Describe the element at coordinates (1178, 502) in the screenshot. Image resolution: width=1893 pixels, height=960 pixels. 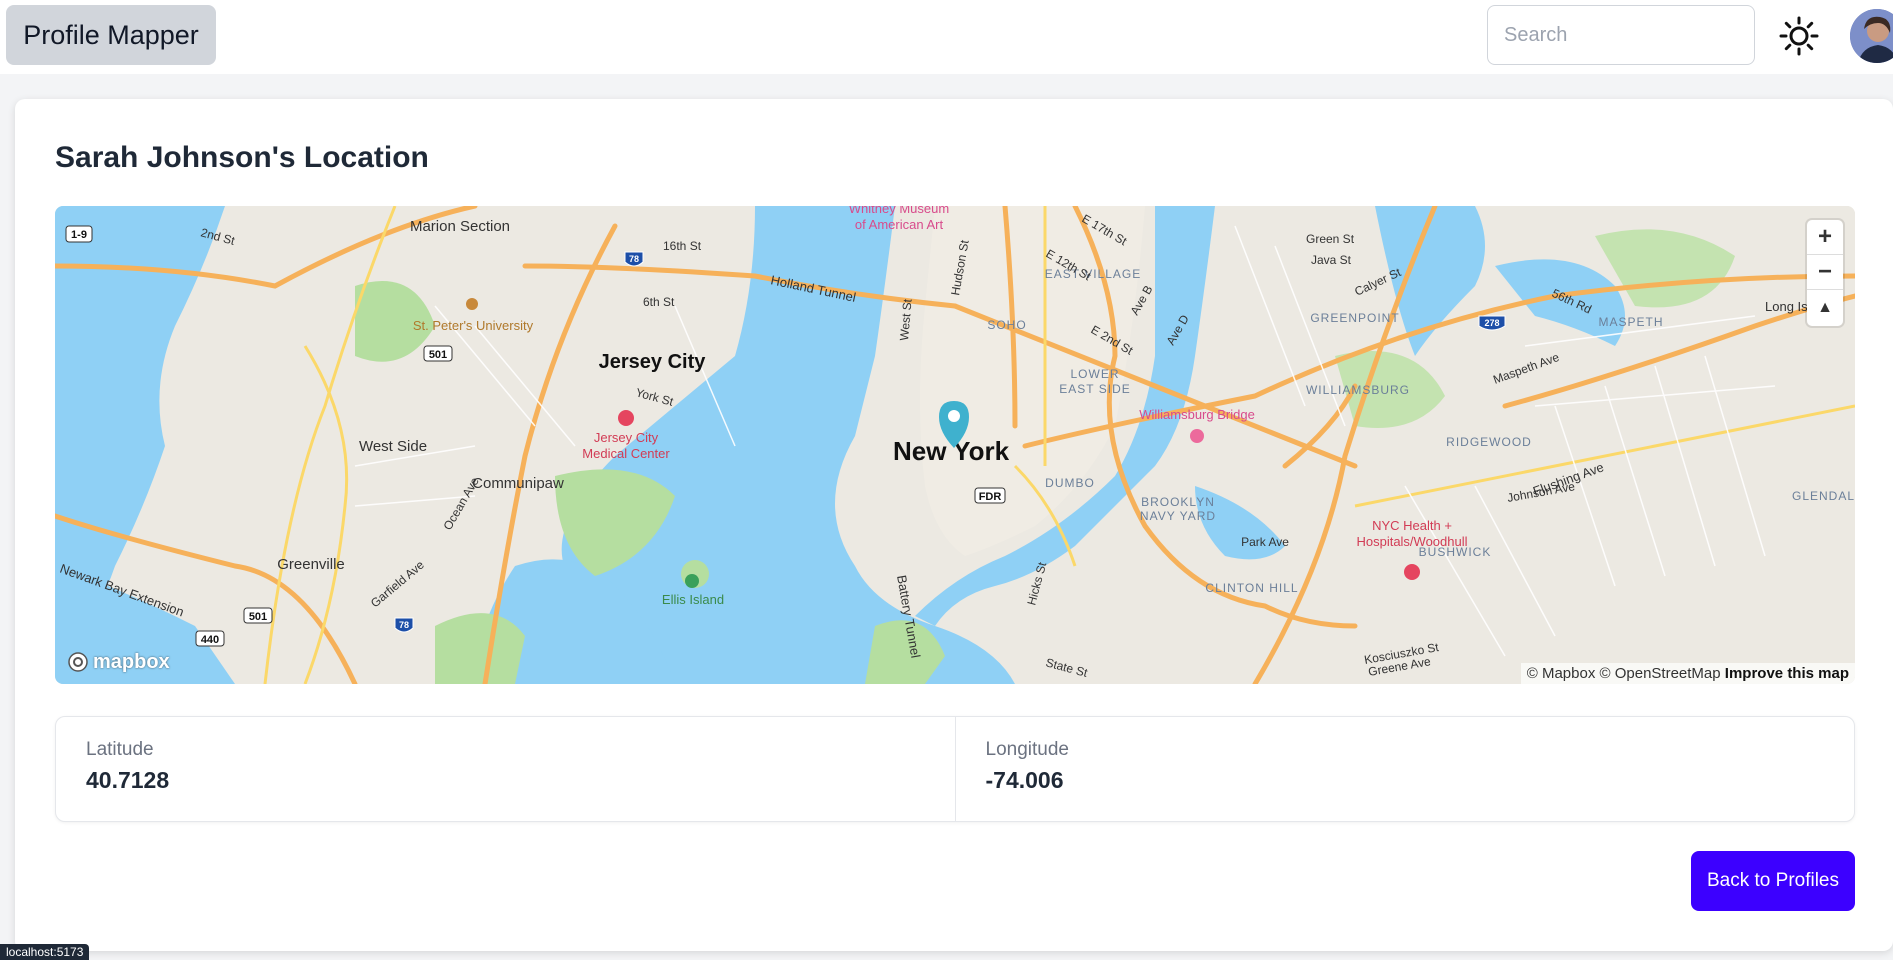
I see `label-bny: BROOKLYN` at that location.